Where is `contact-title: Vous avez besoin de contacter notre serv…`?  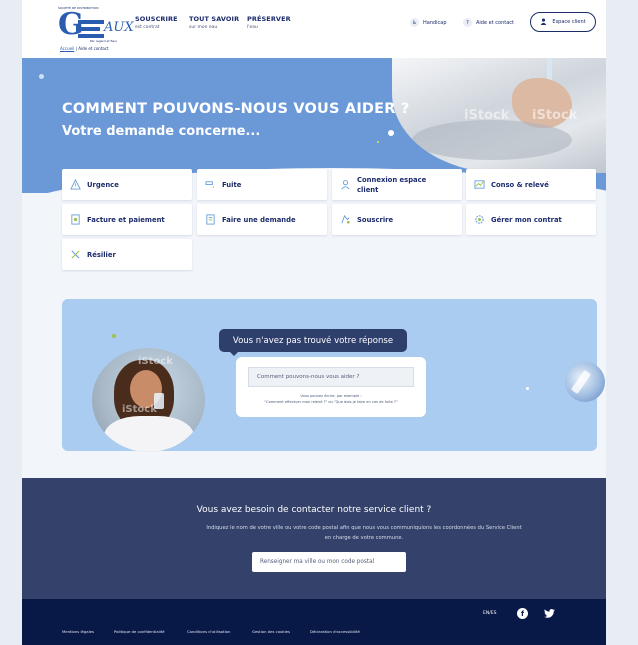 contact-title: Vous avez besoin de contacter notre serv… is located at coordinates (314, 510).